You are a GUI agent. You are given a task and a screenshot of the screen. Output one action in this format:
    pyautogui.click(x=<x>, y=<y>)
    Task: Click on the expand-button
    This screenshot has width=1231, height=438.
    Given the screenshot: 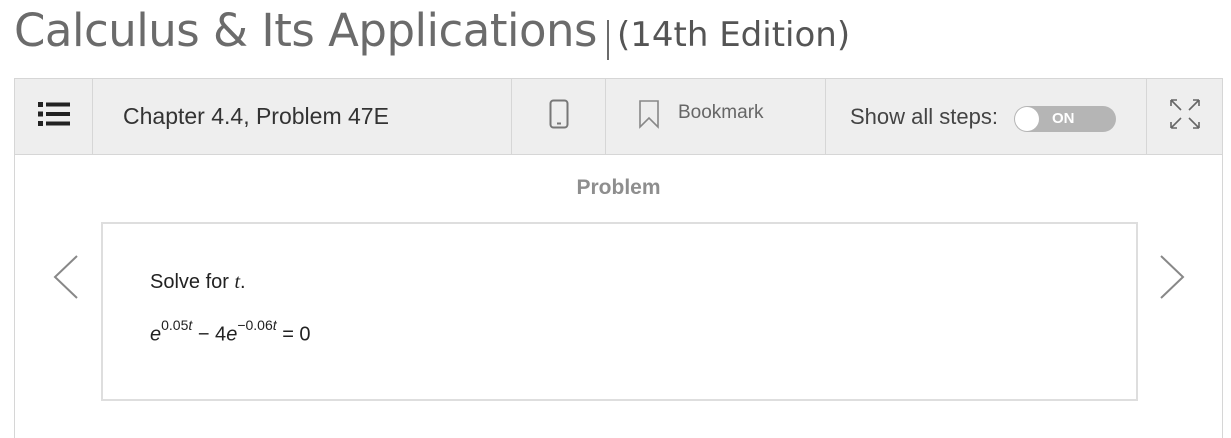 What is the action you would take?
    pyautogui.click(x=1184, y=116)
    